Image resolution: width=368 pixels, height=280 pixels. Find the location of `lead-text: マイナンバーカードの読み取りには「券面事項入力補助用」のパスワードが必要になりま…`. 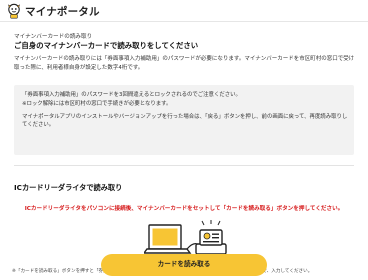

lead-text: マイナンバーカードの読み取りには「券面事項入力補助用」のパスワードが必要になりま… is located at coordinates (184, 63).